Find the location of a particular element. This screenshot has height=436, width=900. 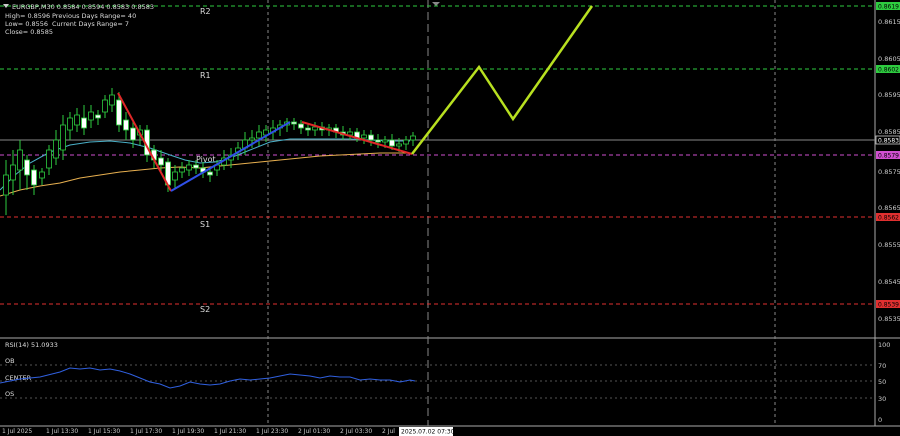

price-tick: 0.8595 is located at coordinates (889, 95).